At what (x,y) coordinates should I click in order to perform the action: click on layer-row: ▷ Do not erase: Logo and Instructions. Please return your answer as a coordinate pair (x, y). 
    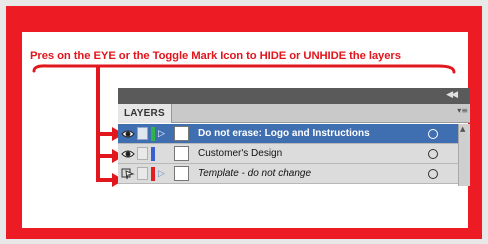
    Looking at the image, I should click on (288, 134).